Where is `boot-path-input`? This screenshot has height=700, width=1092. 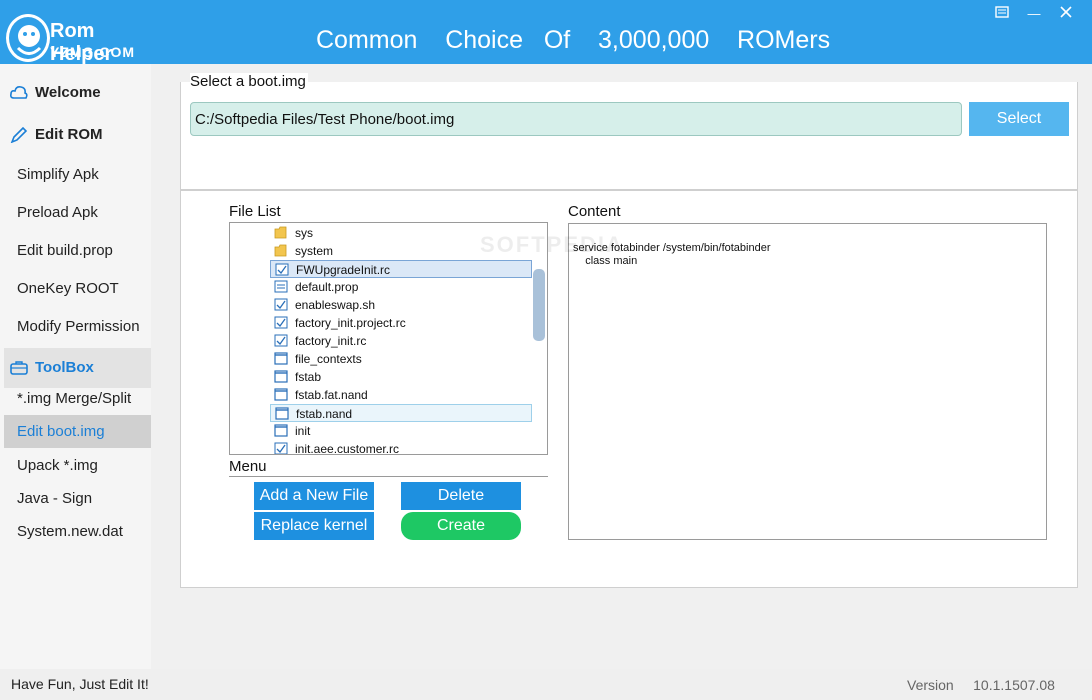 boot-path-input is located at coordinates (576, 119).